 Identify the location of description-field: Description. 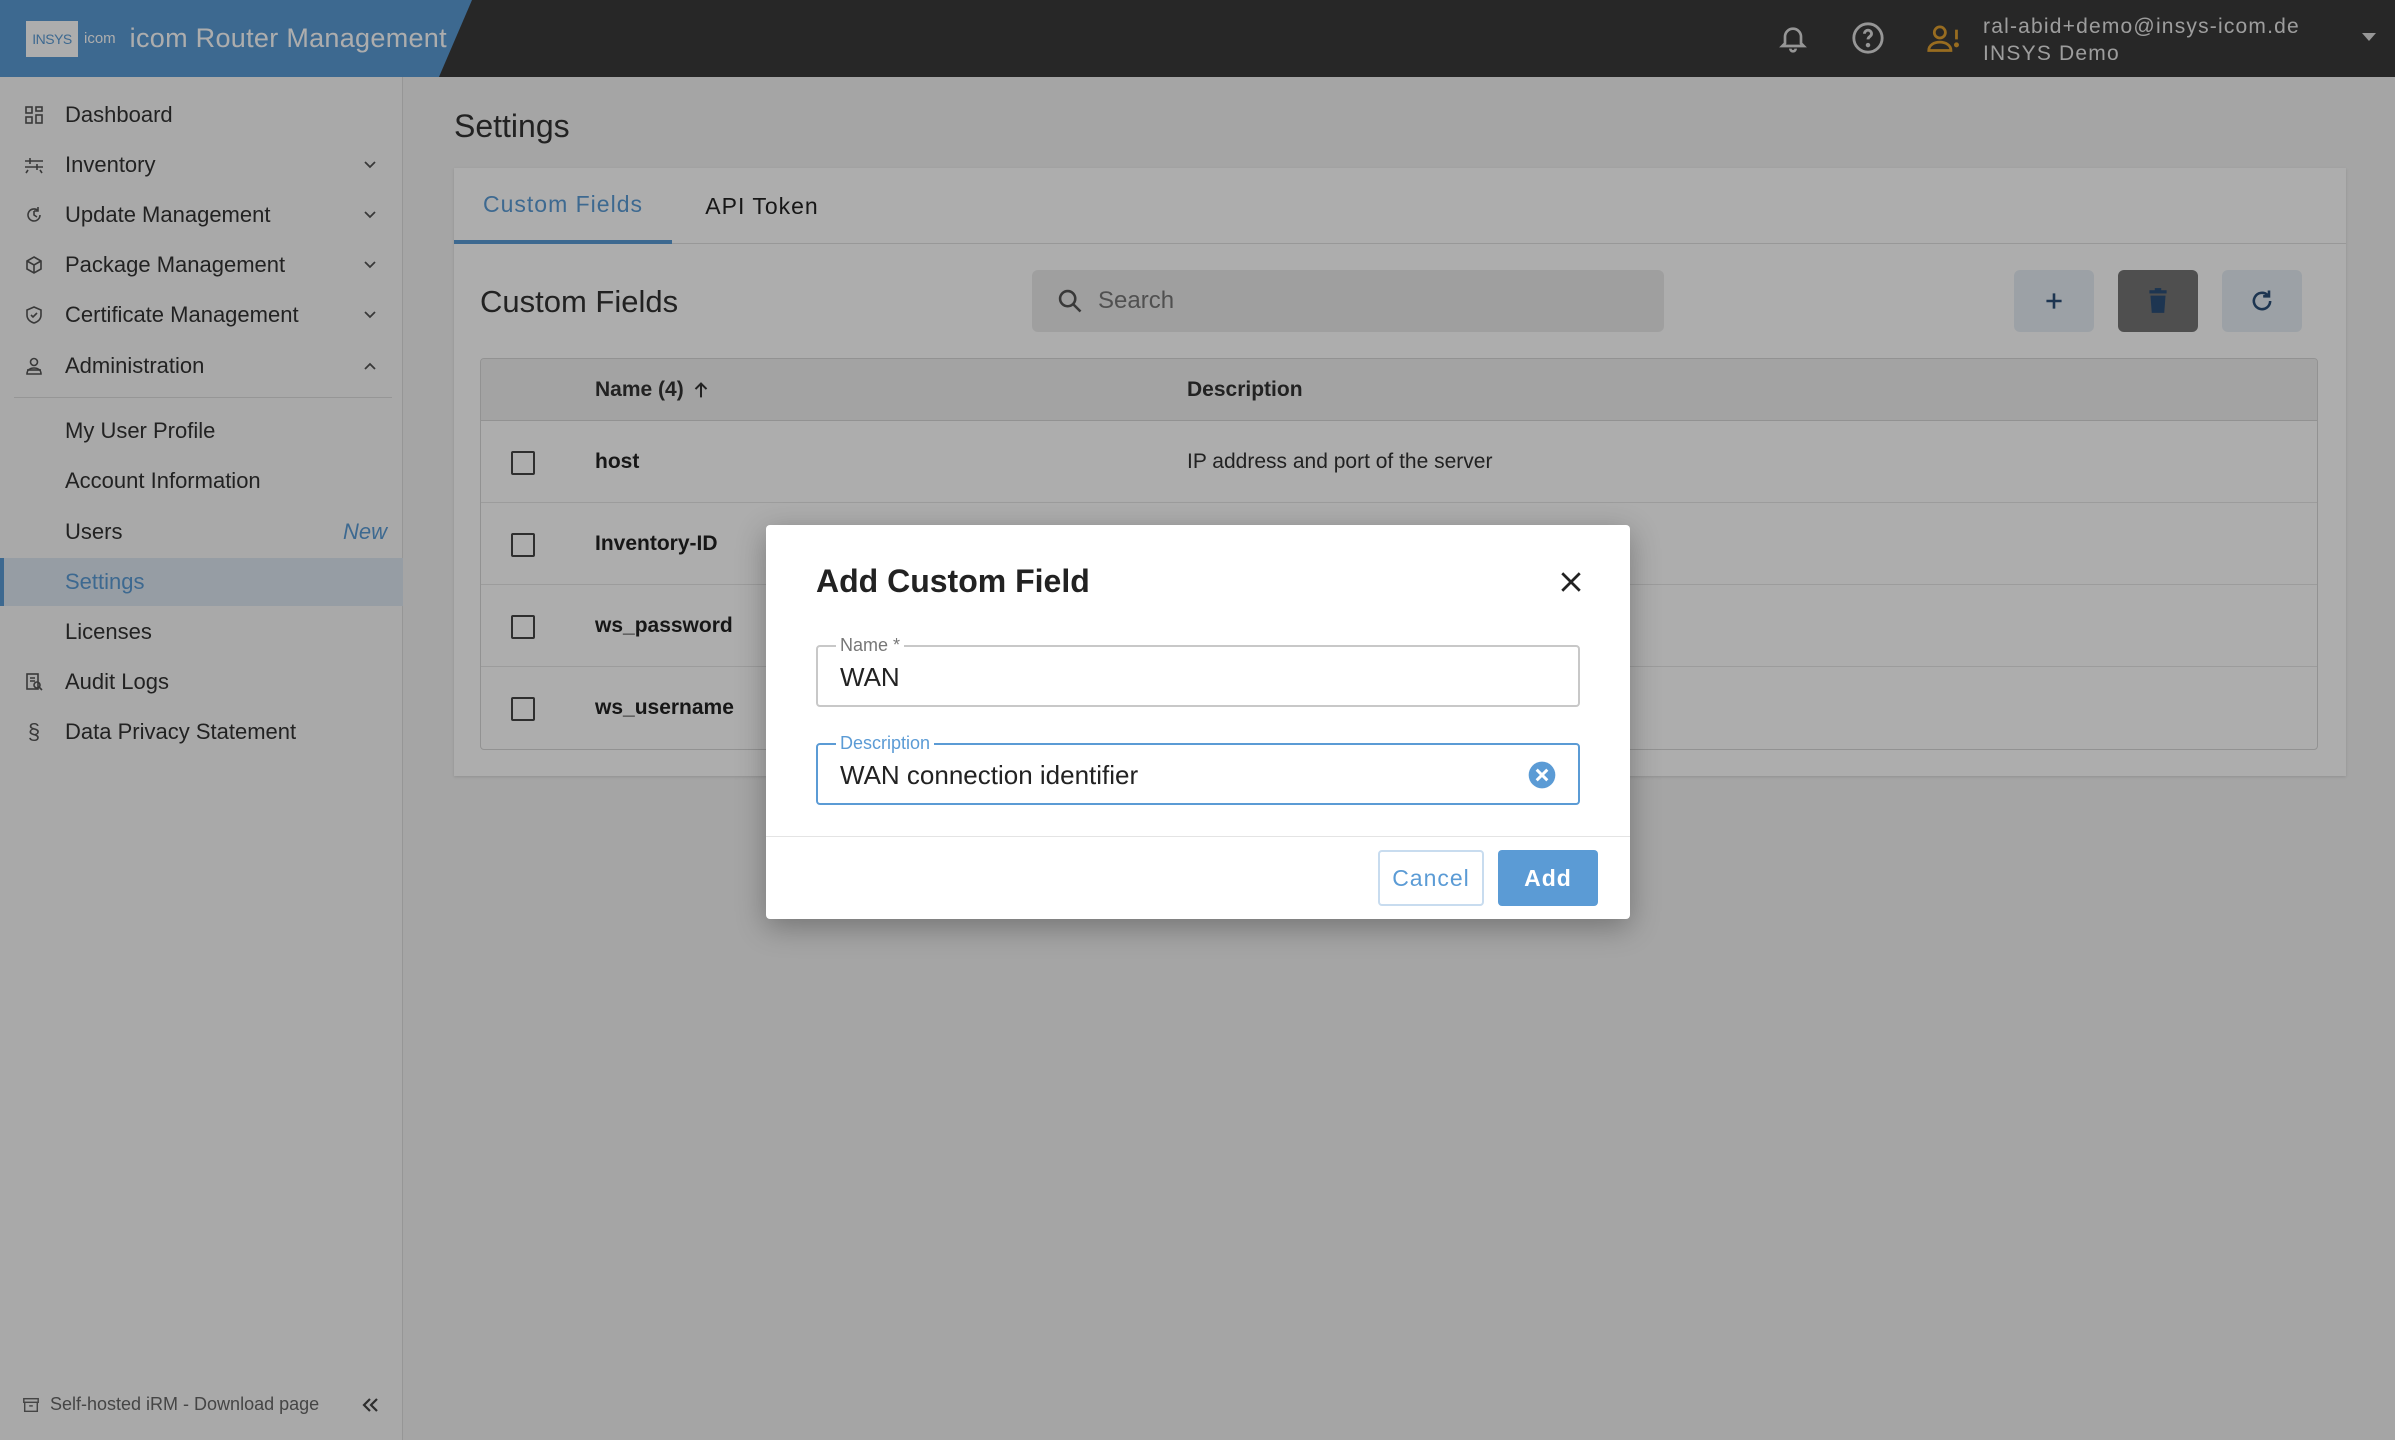
(1198, 769).